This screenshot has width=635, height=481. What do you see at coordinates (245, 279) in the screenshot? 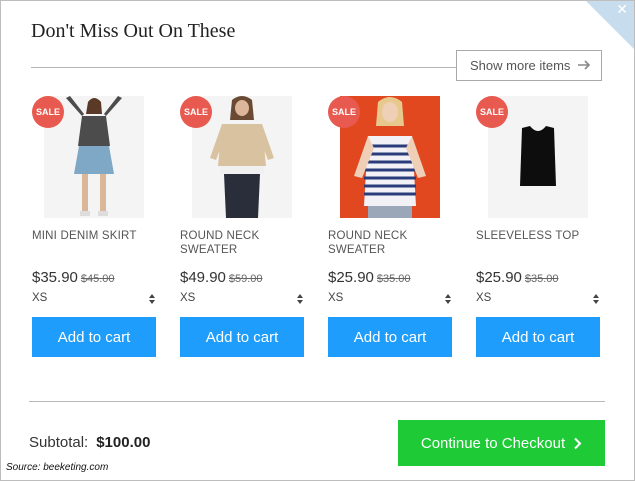
I see `old-price: $59.00` at bounding box center [245, 279].